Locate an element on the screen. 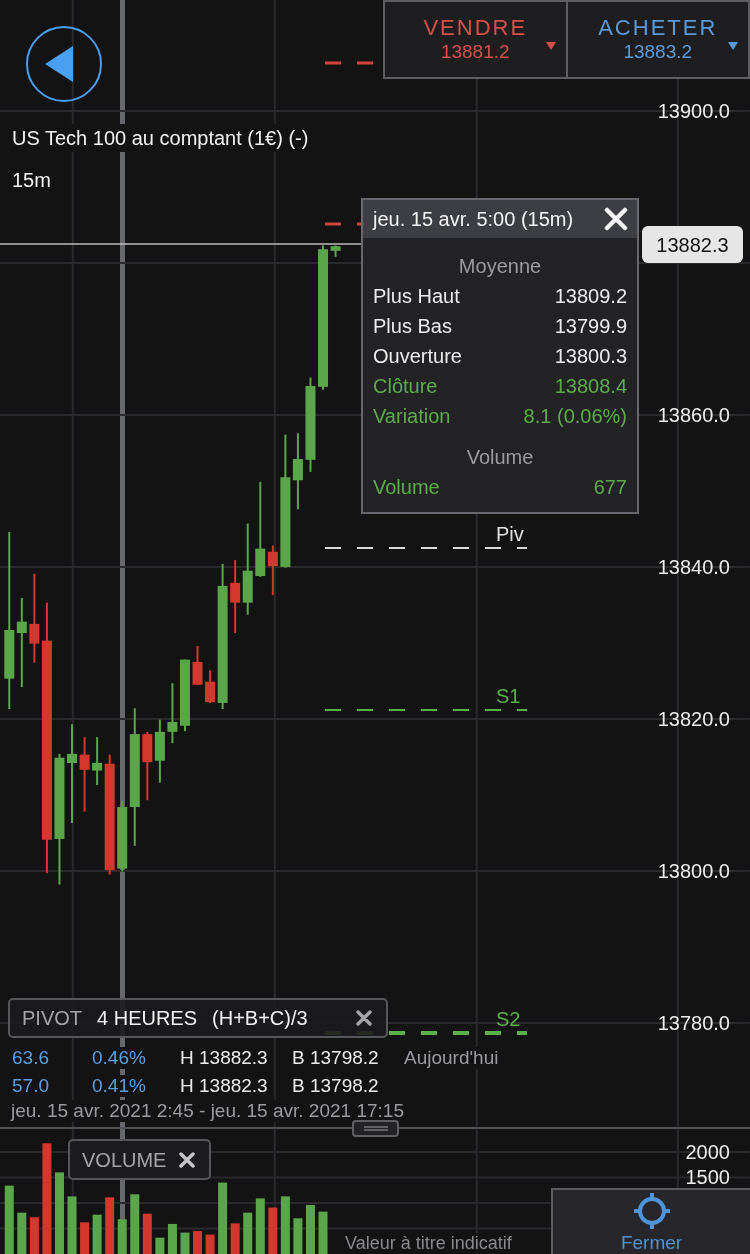 This screenshot has width=750, height=1254. stat-label: Plus Haut is located at coordinates (416, 296).